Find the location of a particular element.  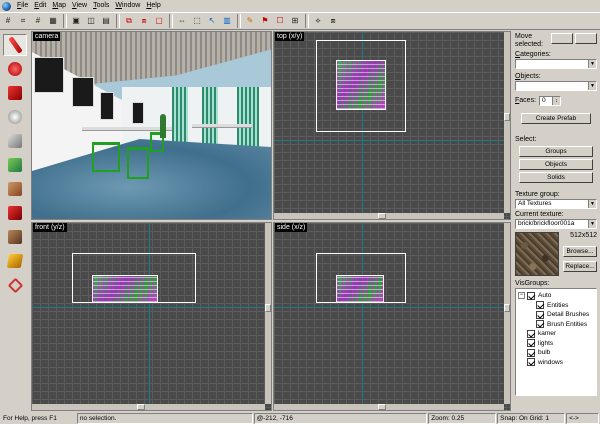

visgroup-row: Entities is located at coordinates (556, 306).